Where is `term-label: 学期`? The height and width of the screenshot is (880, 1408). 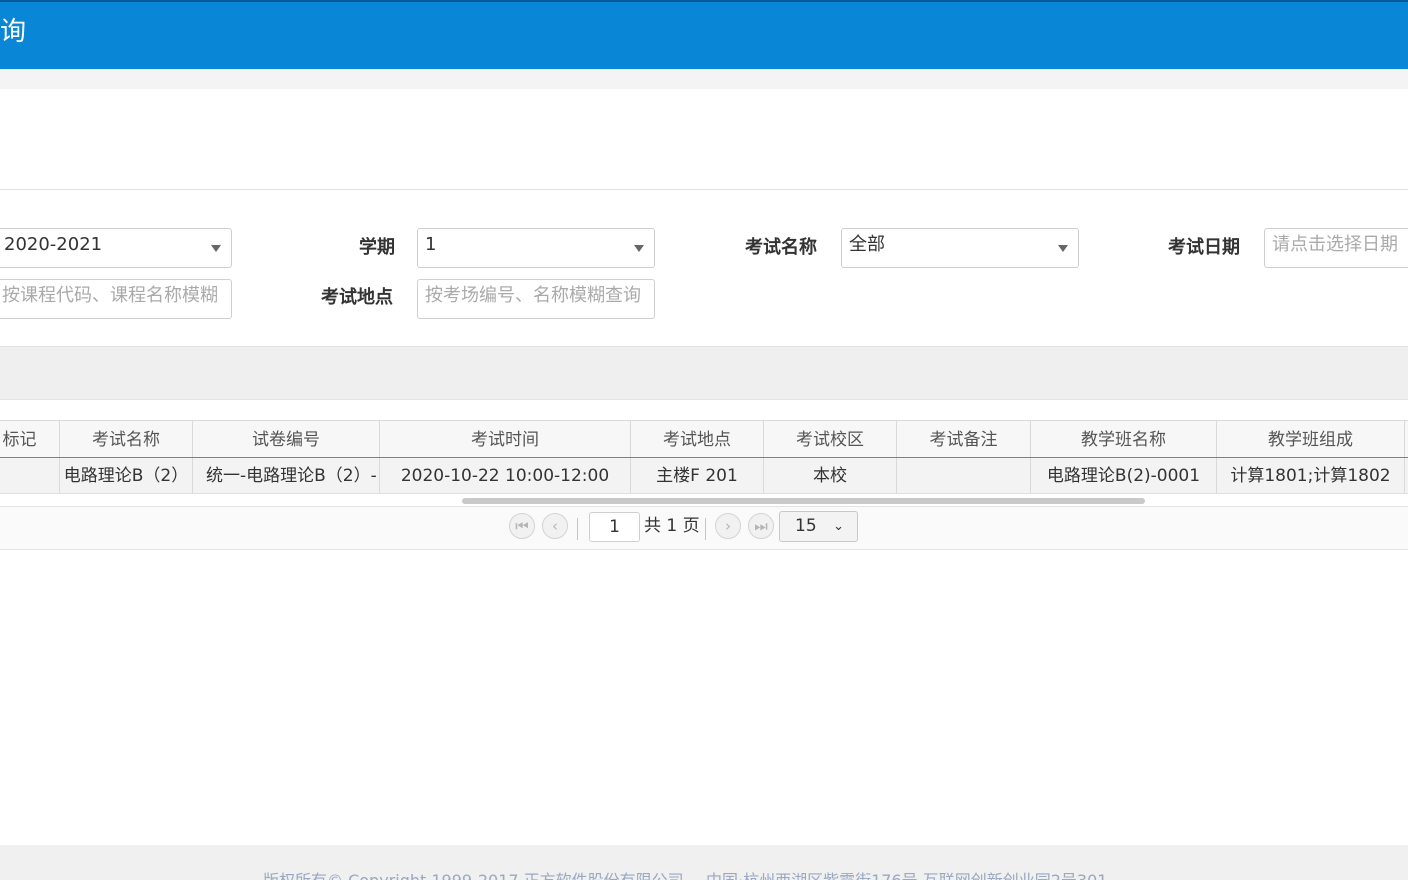
term-label: 学期 is located at coordinates (377, 247).